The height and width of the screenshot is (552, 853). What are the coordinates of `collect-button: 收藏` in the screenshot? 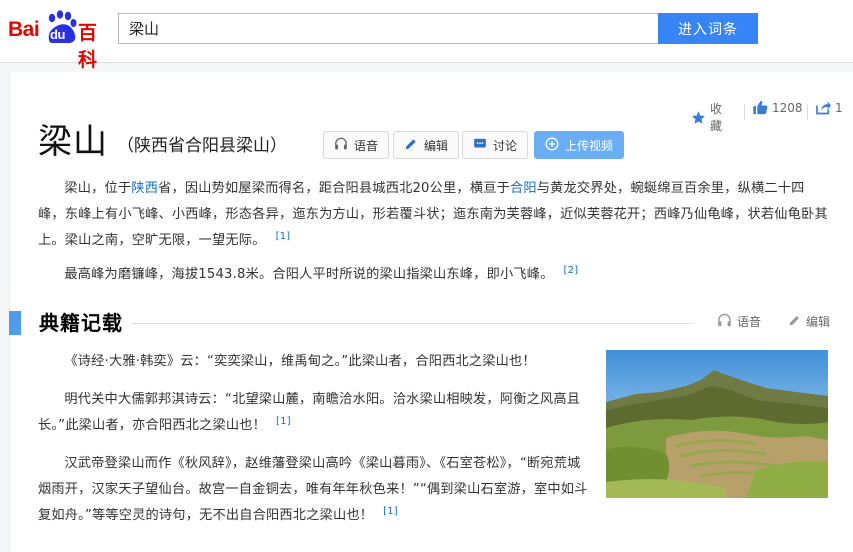 It's located at (706, 117).